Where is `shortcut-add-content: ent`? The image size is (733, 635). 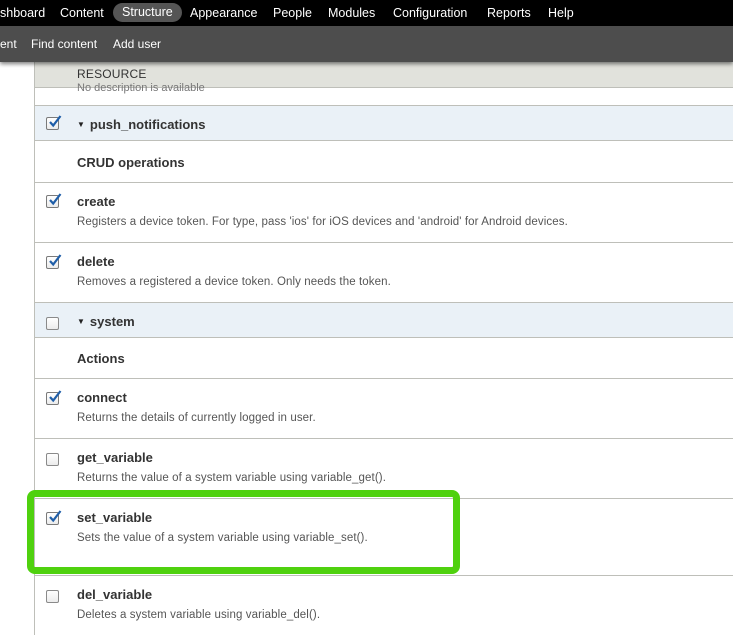 shortcut-add-content: ent is located at coordinates (8, 44).